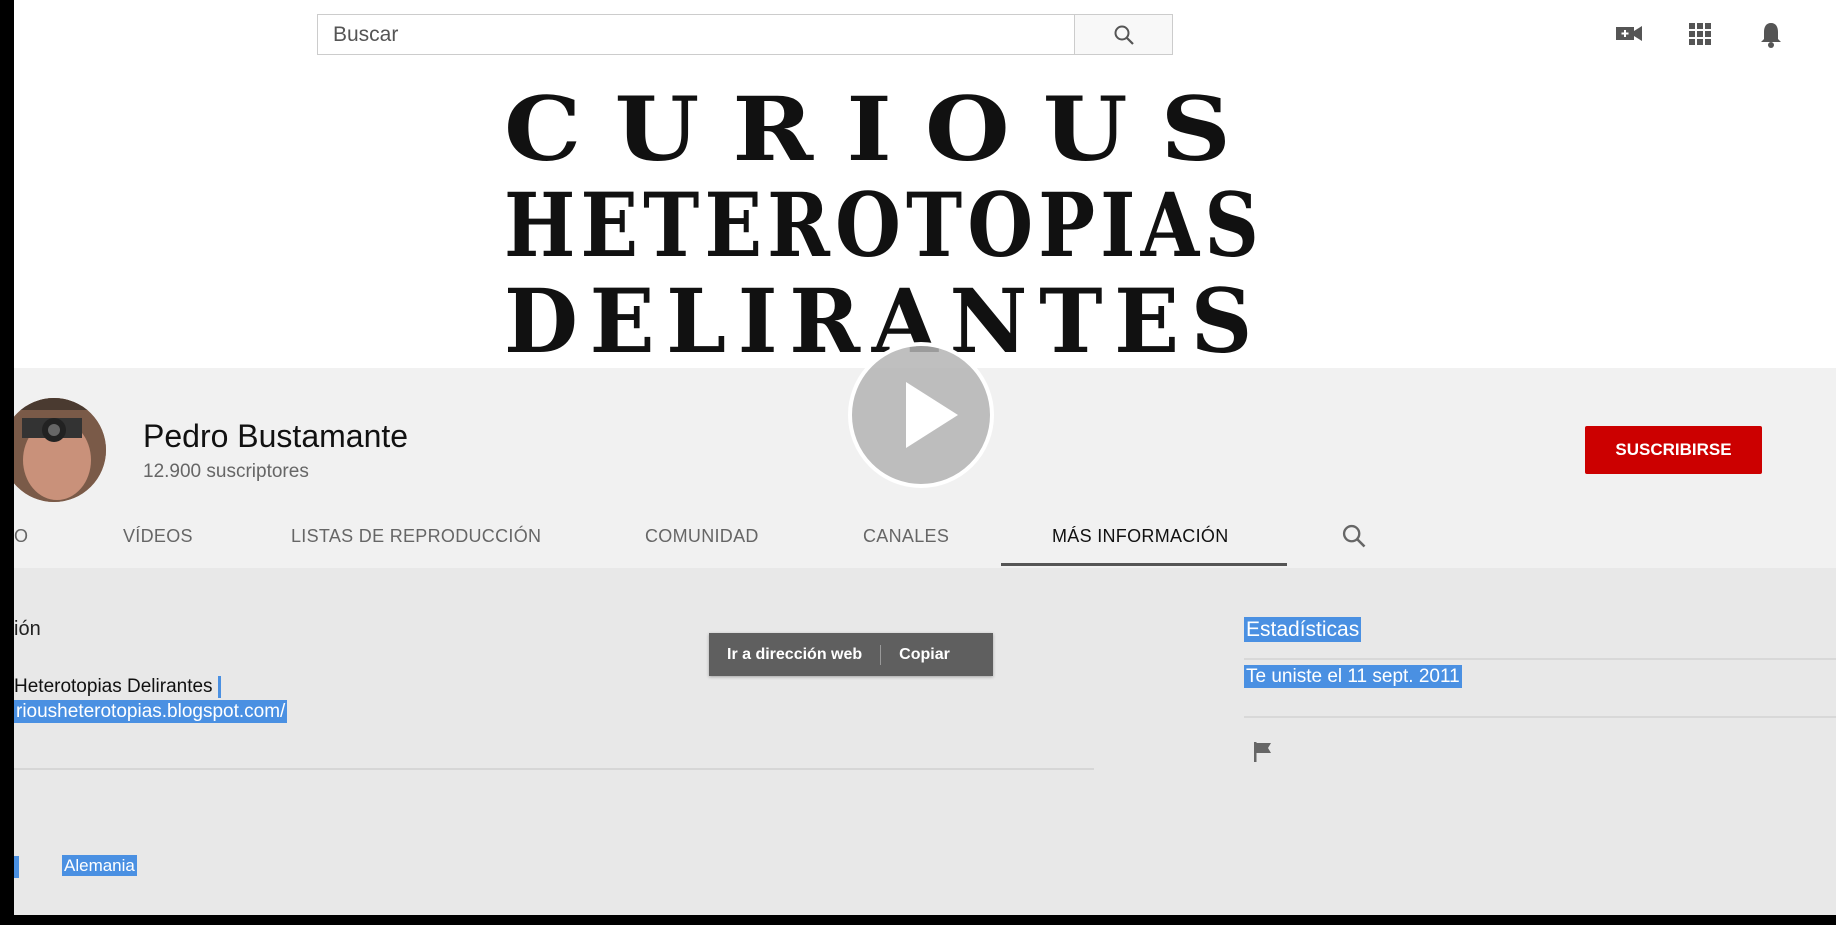  I want to click on tab-about: MÁS INFORMACIÓN, so click(1140, 536).